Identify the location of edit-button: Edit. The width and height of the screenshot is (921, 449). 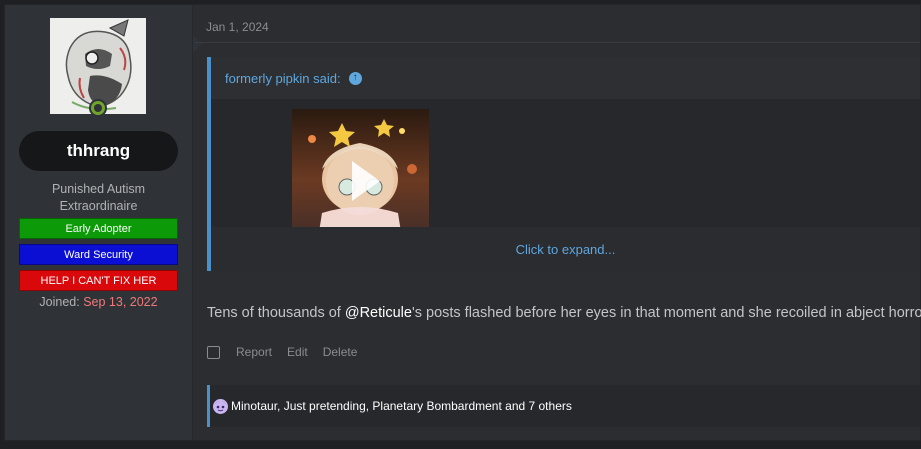
(297, 352).